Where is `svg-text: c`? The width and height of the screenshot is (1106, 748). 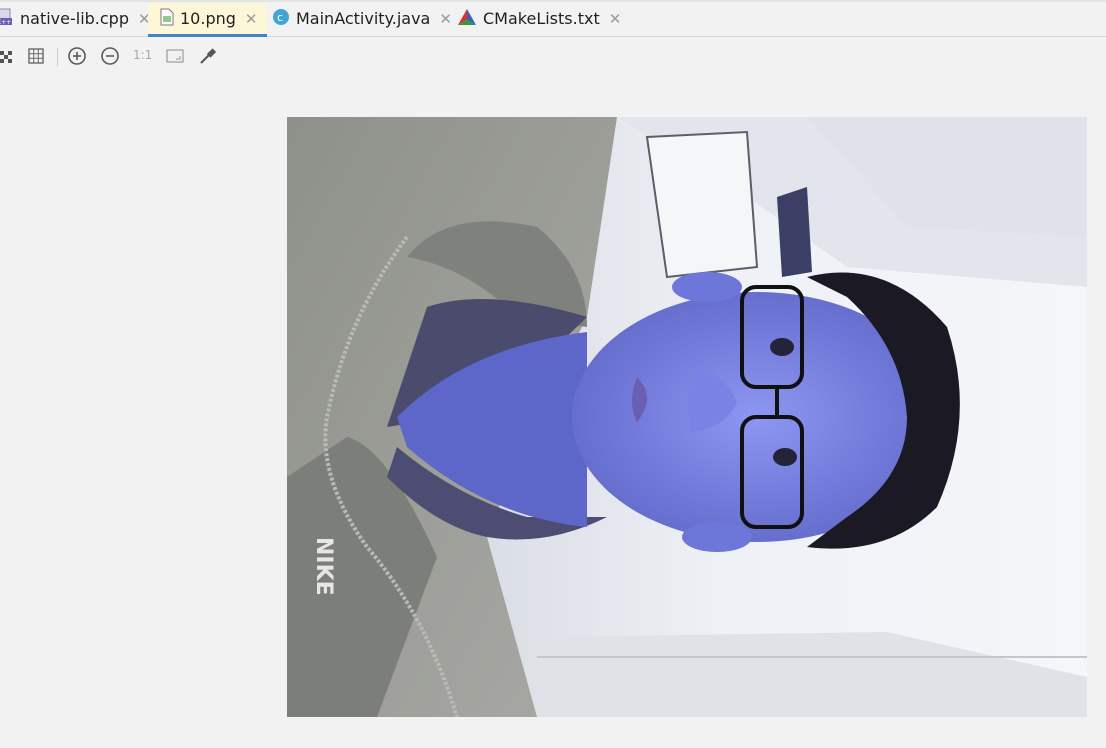 svg-text: c is located at coordinates (280, 17).